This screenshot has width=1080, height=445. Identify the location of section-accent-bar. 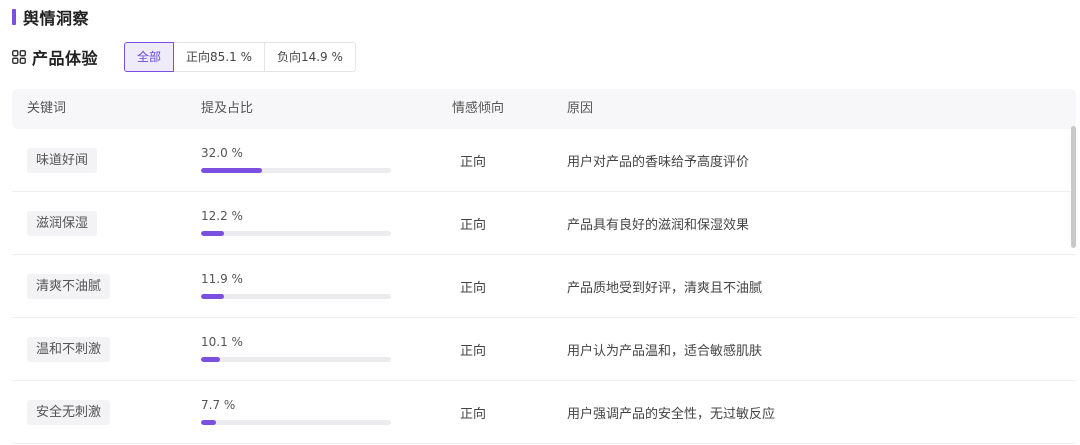
(14, 17).